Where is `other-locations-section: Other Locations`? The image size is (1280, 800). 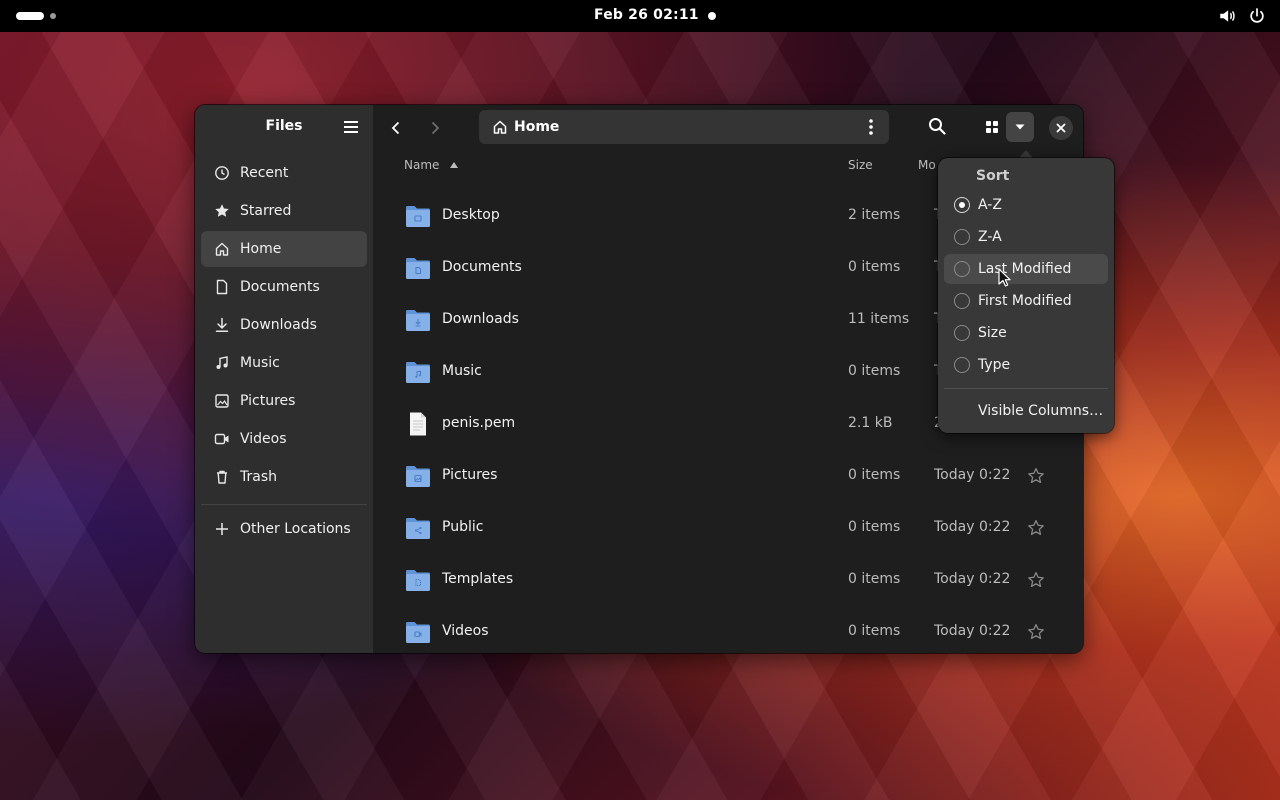
other-locations-section: Other Locations is located at coordinates (284, 530).